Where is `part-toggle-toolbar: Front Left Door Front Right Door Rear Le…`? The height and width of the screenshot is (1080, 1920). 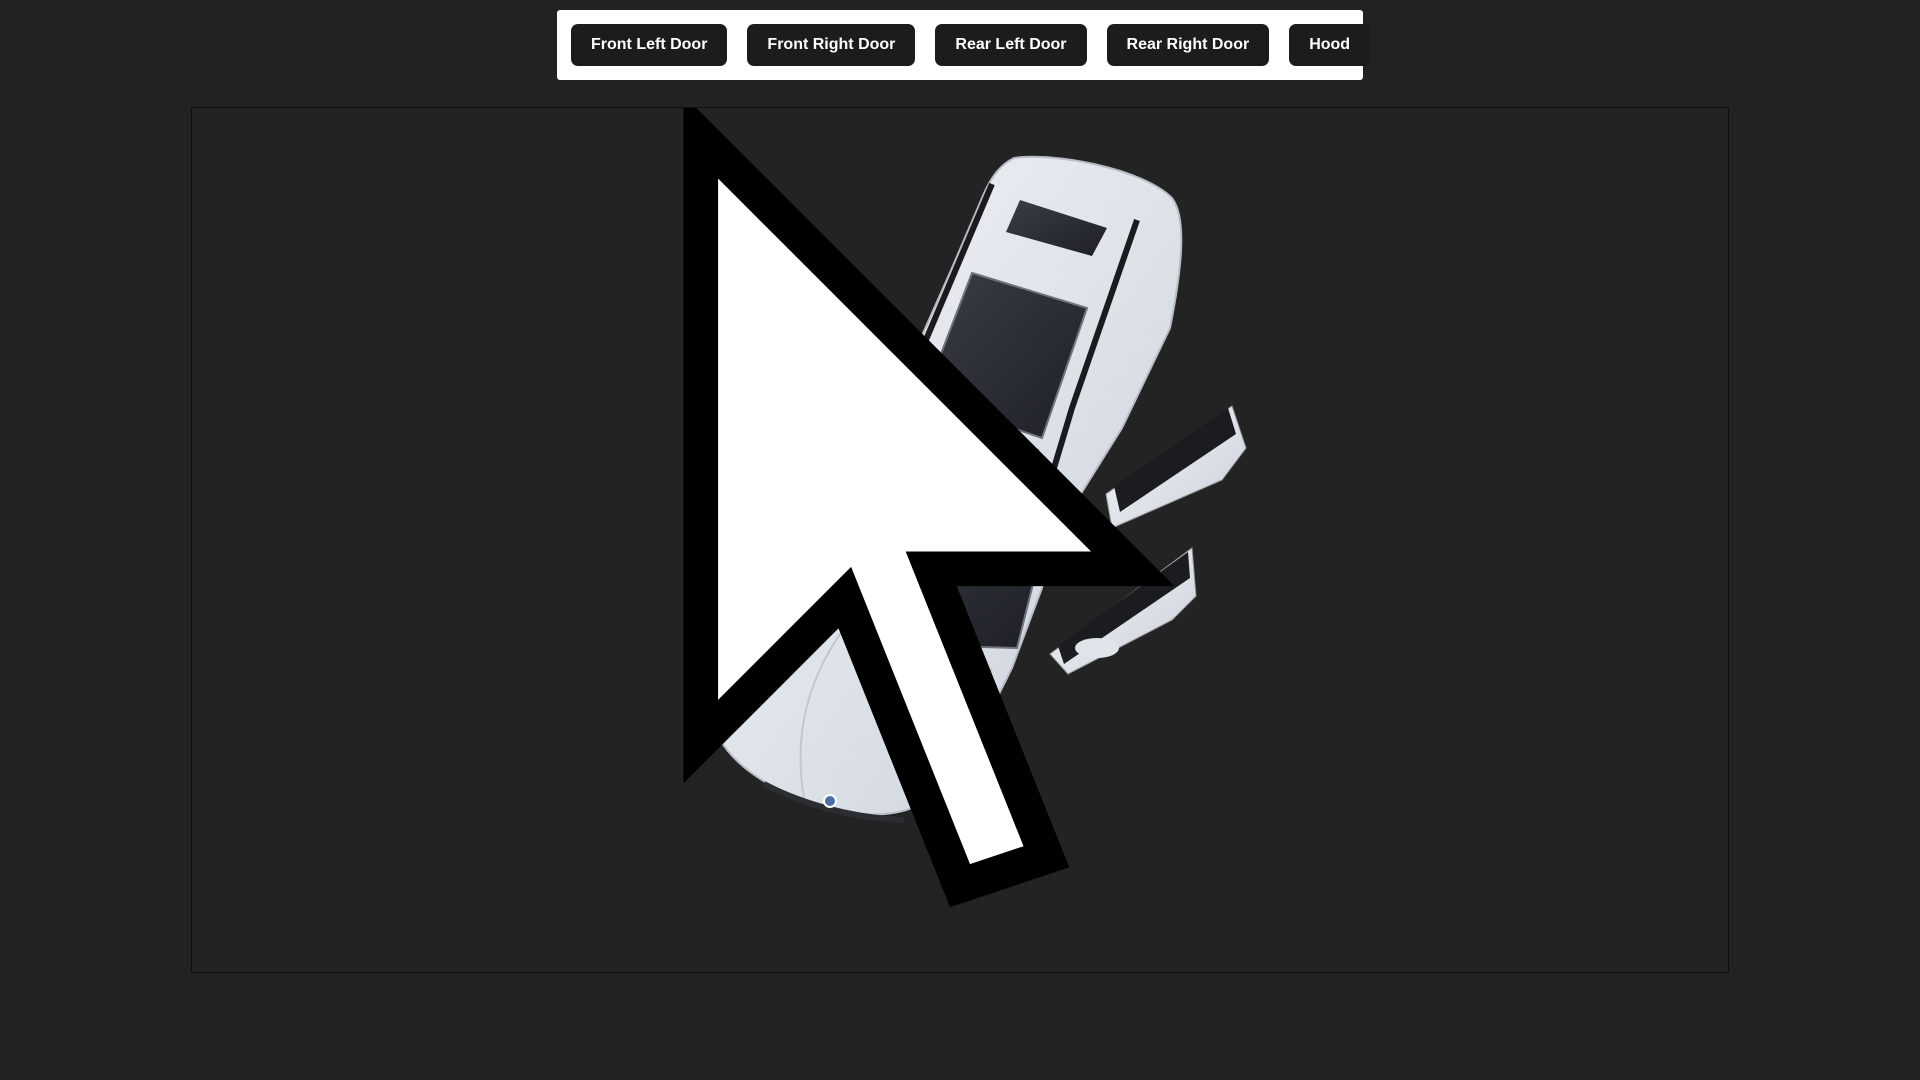
part-toggle-toolbar: Front Left Door Front Right Door Rear Le… is located at coordinates (964, 45).